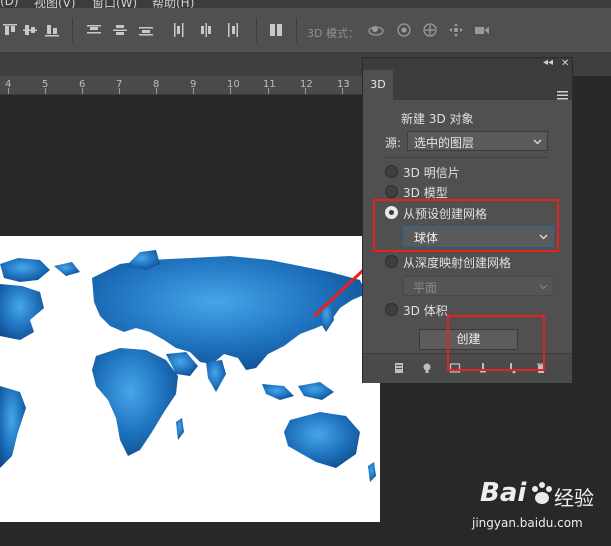 The image size is (611, 546). What do you see at coordinates (120, 30) in the screenshot?
I see `distribute-vertical-center-icon` at bounding box center [120, 30].